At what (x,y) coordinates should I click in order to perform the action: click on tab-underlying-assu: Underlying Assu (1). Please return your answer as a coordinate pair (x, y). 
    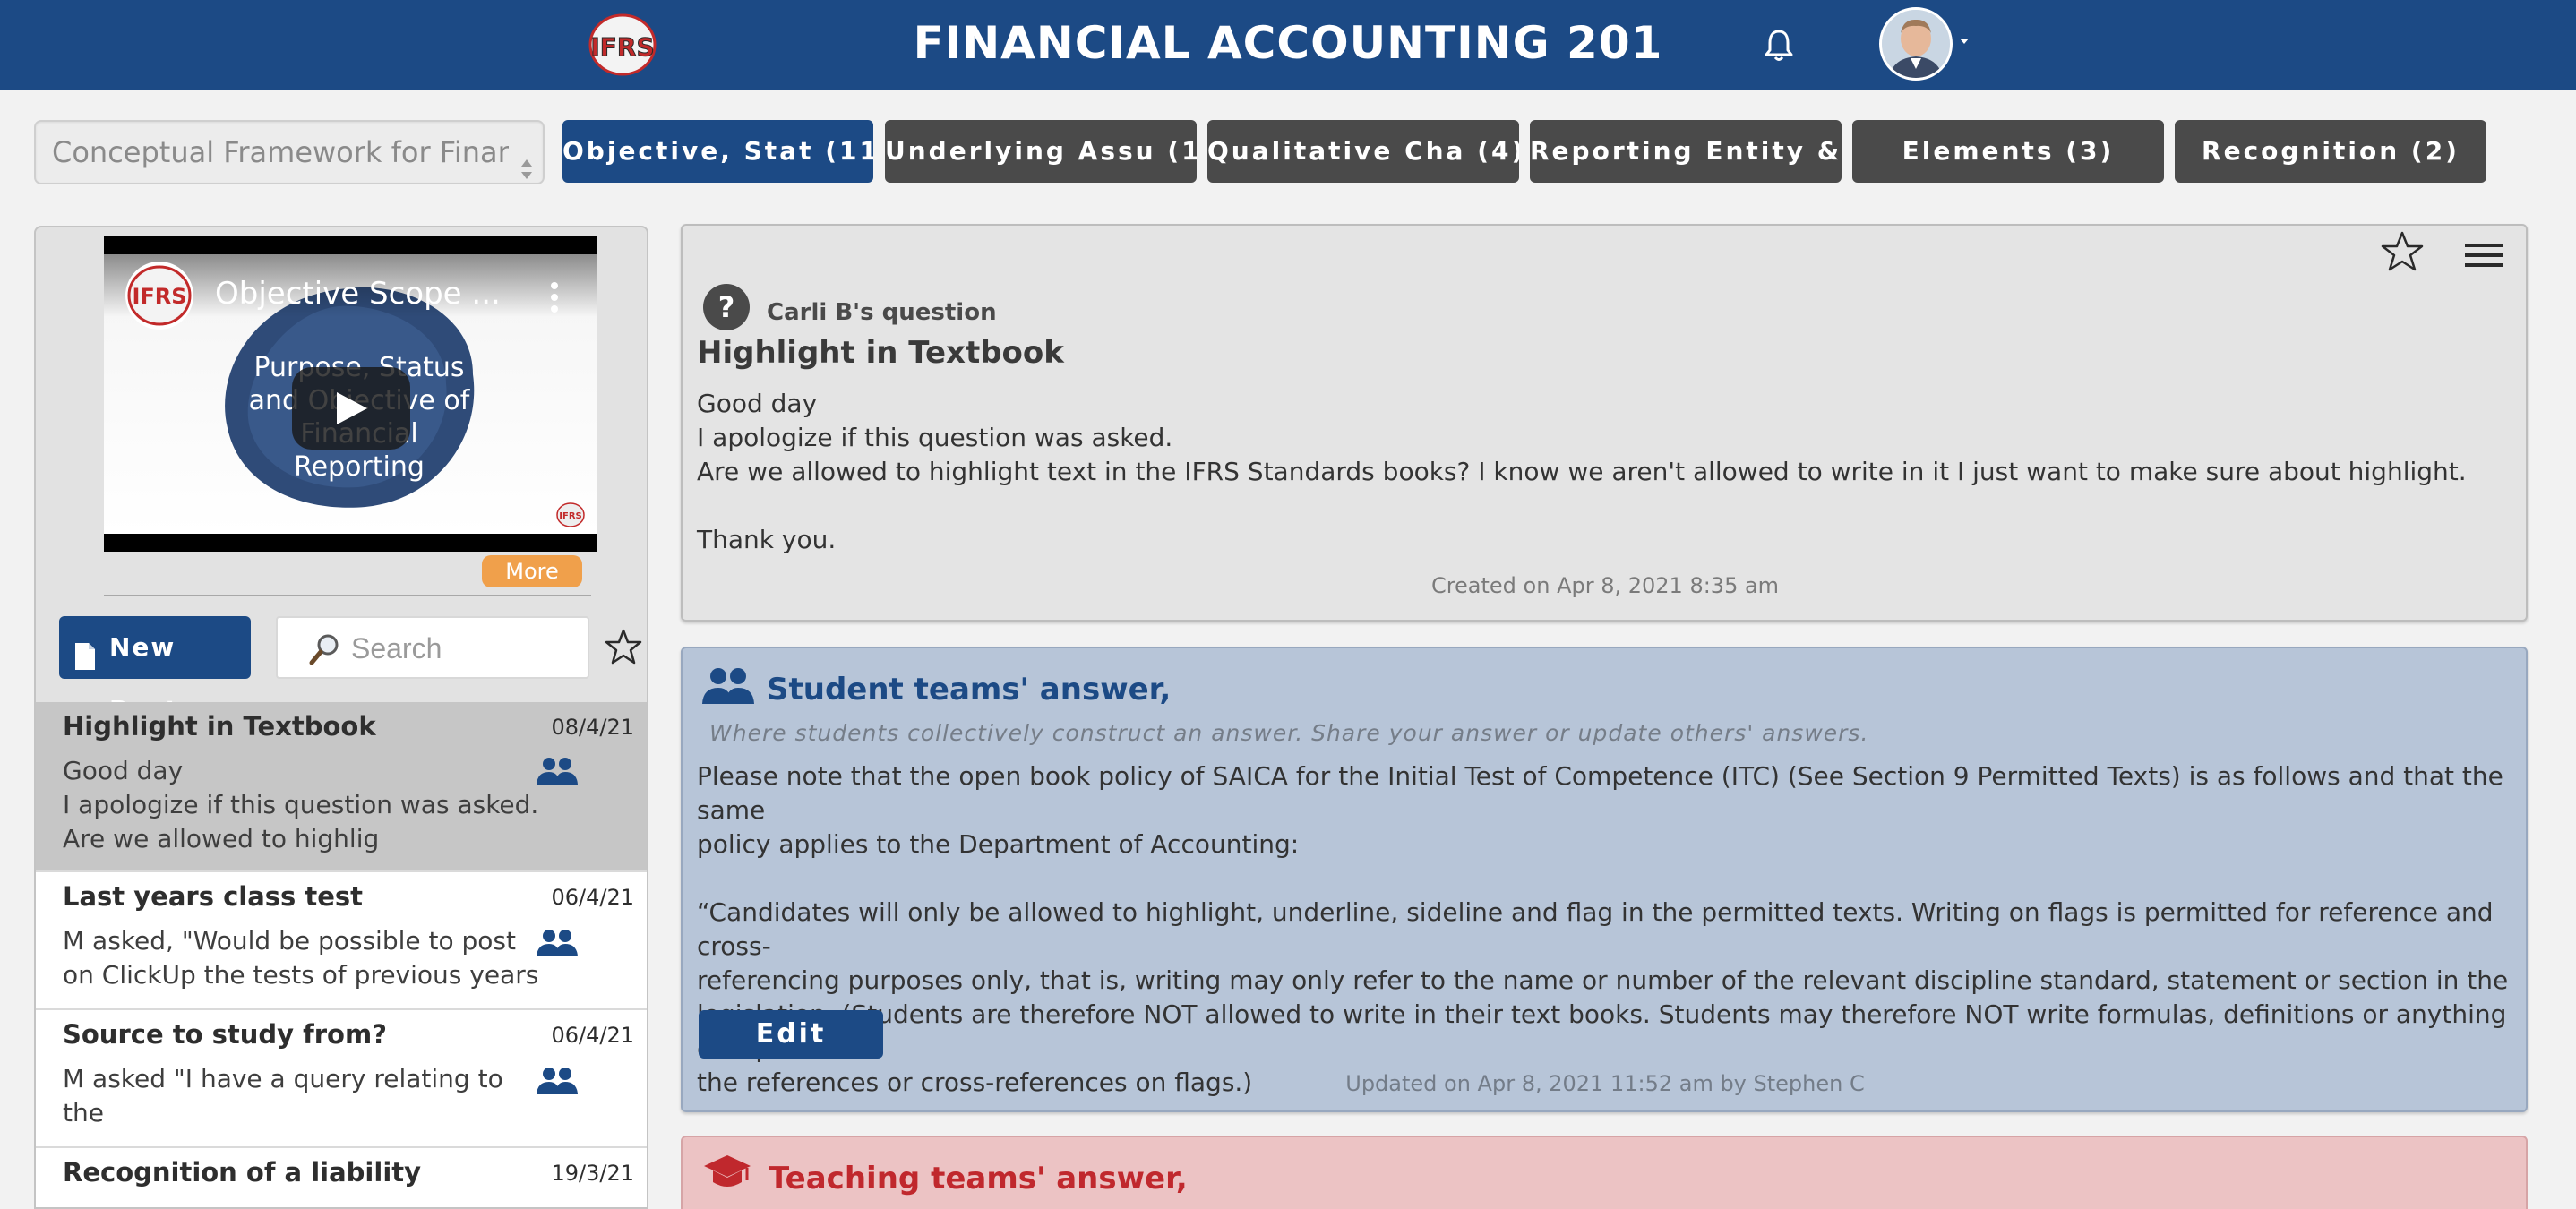
    Looking at the image, I should click on (1041, 151).